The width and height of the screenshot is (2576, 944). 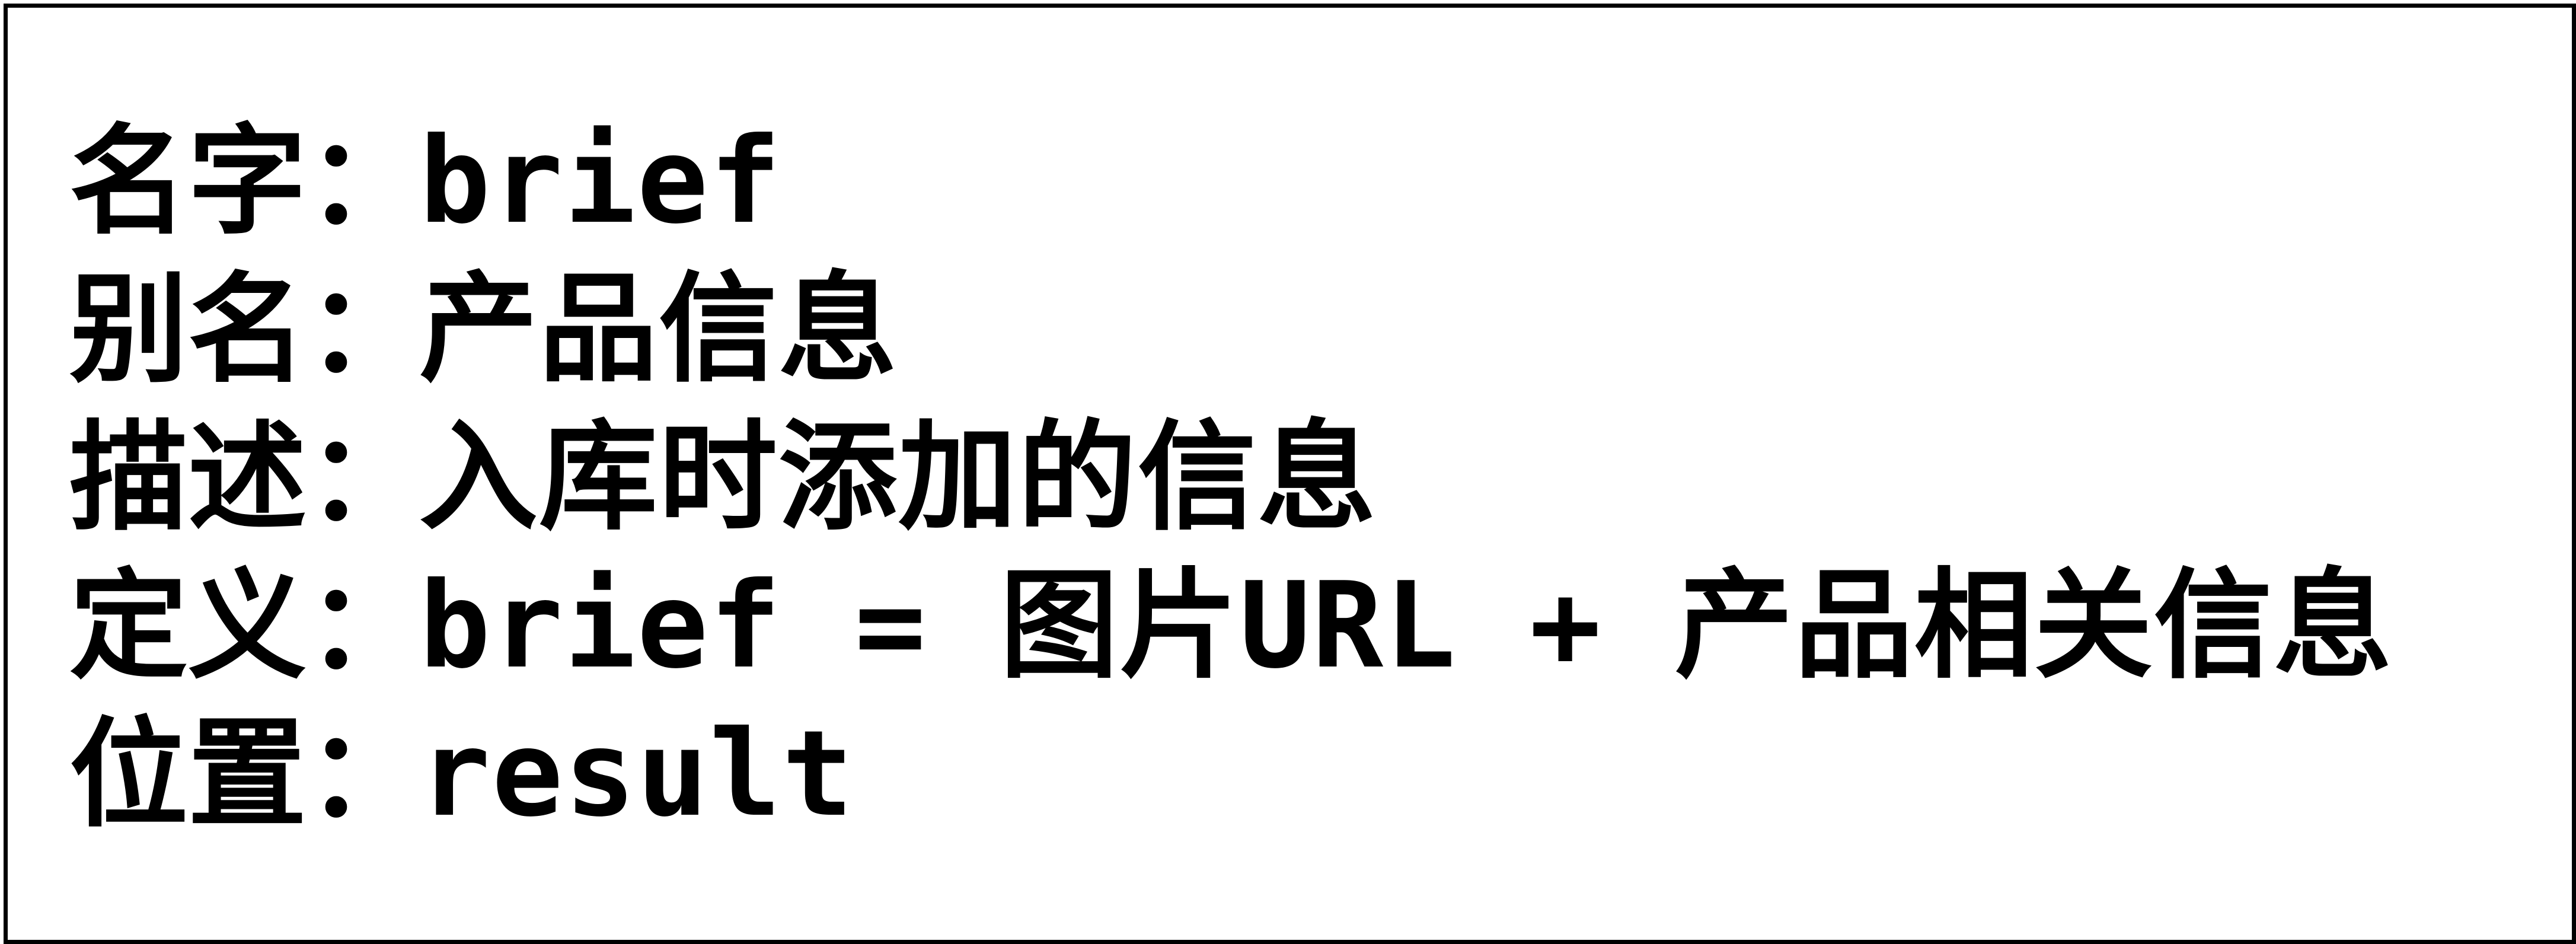 I want to click on entry-value: 入库时添加的信息, so click(x=898, y=478).